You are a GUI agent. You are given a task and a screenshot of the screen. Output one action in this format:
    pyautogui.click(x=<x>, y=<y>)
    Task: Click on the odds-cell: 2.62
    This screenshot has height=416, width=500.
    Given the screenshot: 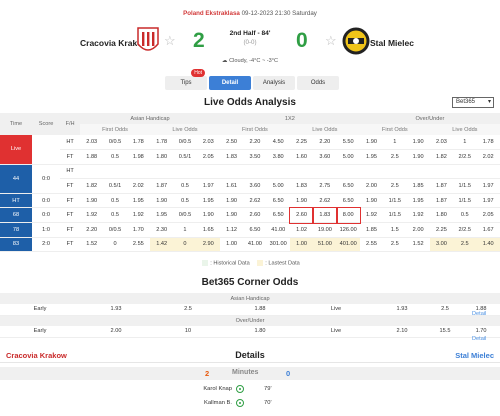 What is the action you would take?
    pyautogui.click(x=325, y=201)
    